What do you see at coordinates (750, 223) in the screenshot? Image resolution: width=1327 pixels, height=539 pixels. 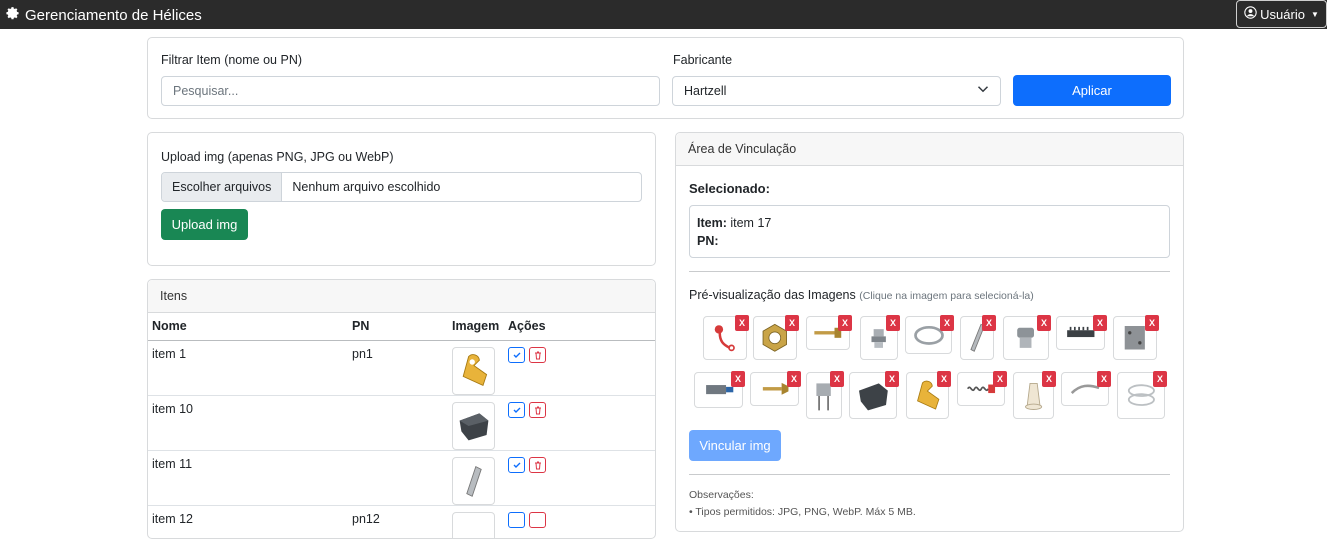 I see `selected-item-value: item 17` at bounding box center [750, 223].